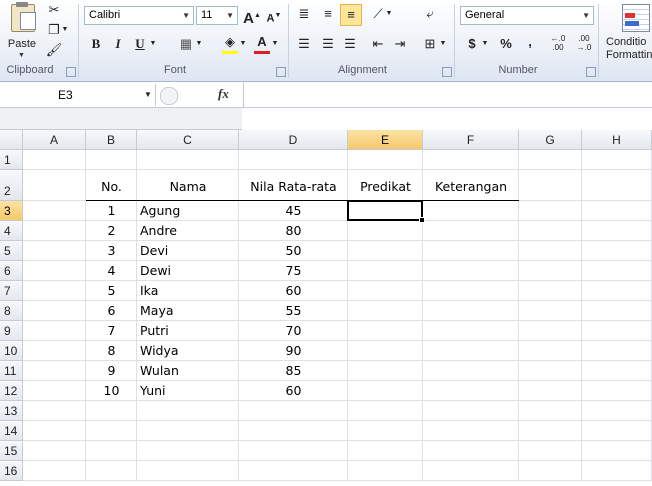 The height and width of the screenshot is (486, 652). What do you see at coordinates (11, 391) in the screenshot?
I see `row-header-12: 12` at bounding box center [11, 391].